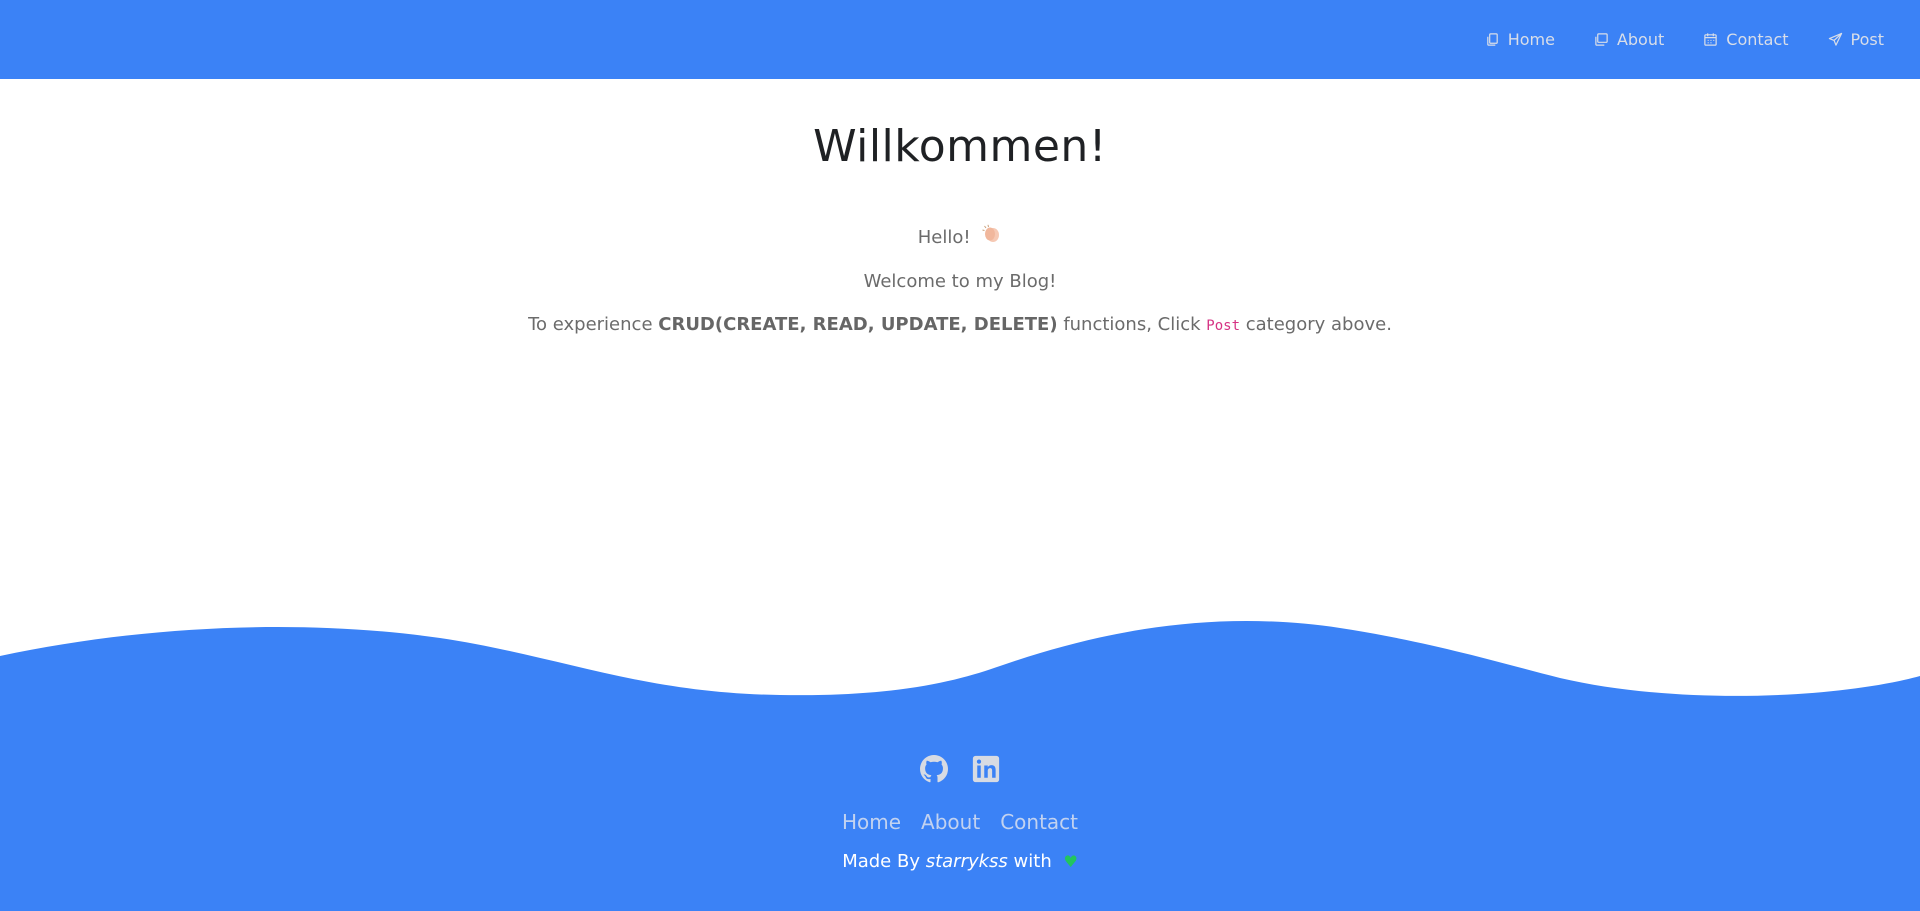  I want to click on nav-contact: Contact, so click(1746, 39).